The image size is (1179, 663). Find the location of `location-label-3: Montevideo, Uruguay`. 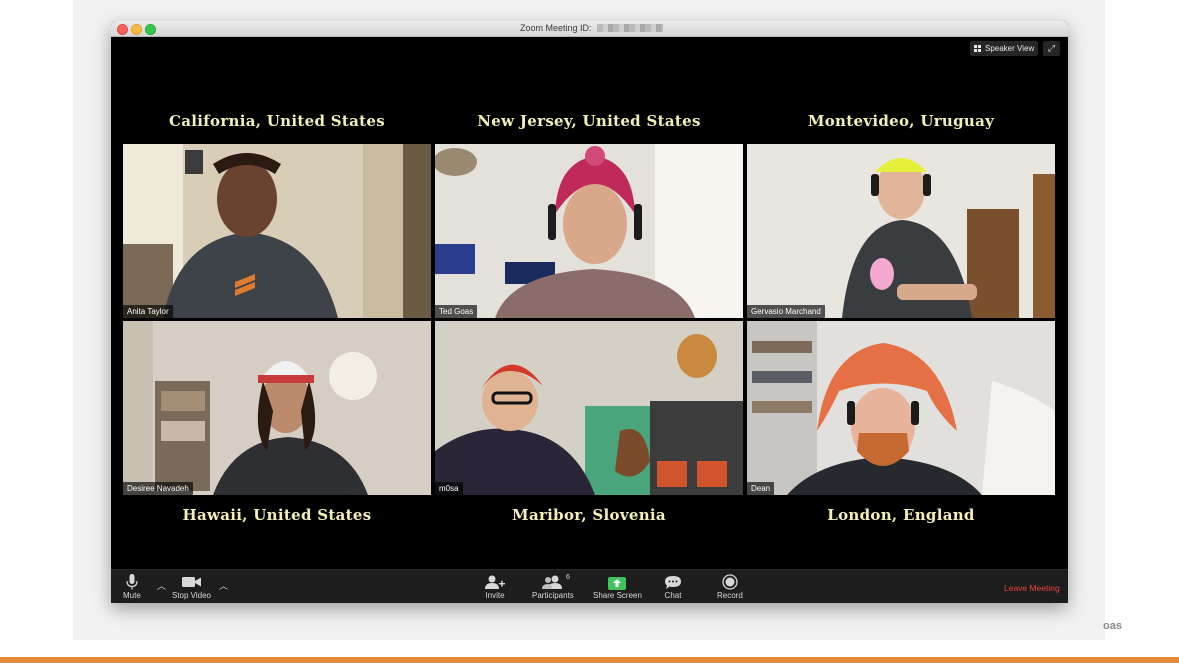

location-label-3: Montevideo, Uruguay is located at coordinates (901, 121).